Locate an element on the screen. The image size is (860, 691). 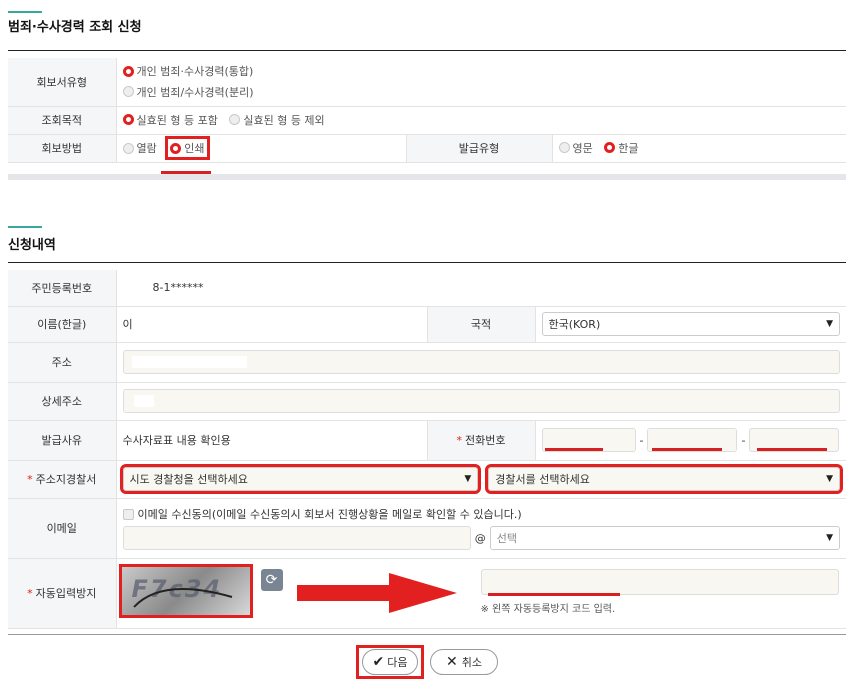
issue-type-label: 발급유형 is located at coordinates (479, 148).